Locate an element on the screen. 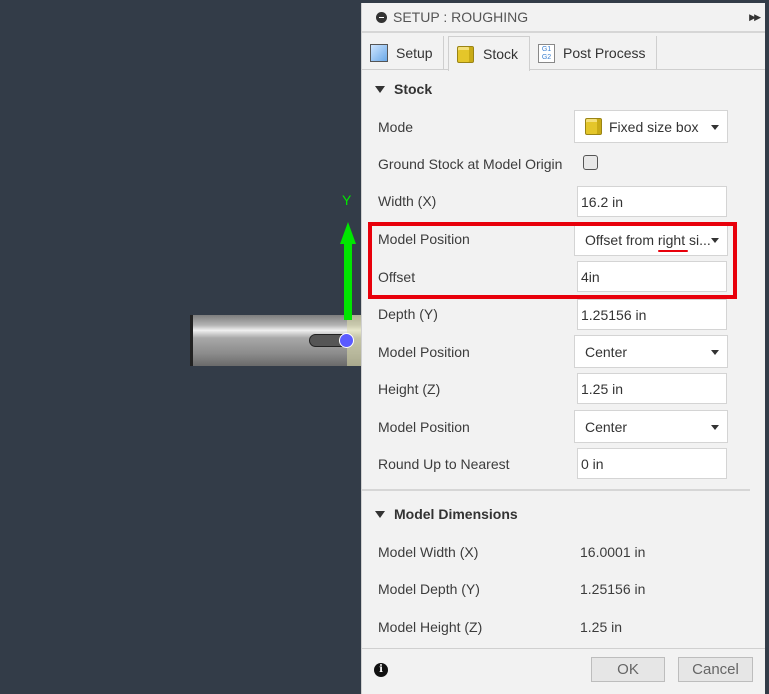 The width and height of the screenshot is (769, 694). model-depth-value: 1.25156 in is located at coordinates (613, 589).